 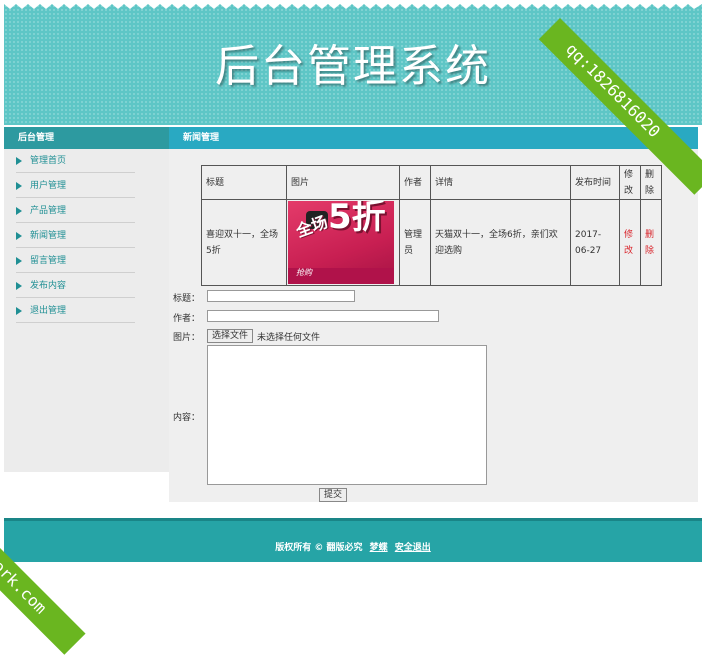 What do you see at coordinates (75, 236) in the screenshot?
I see `sidebar-item-news: 新闻管理` at bounding box center [75, 236].